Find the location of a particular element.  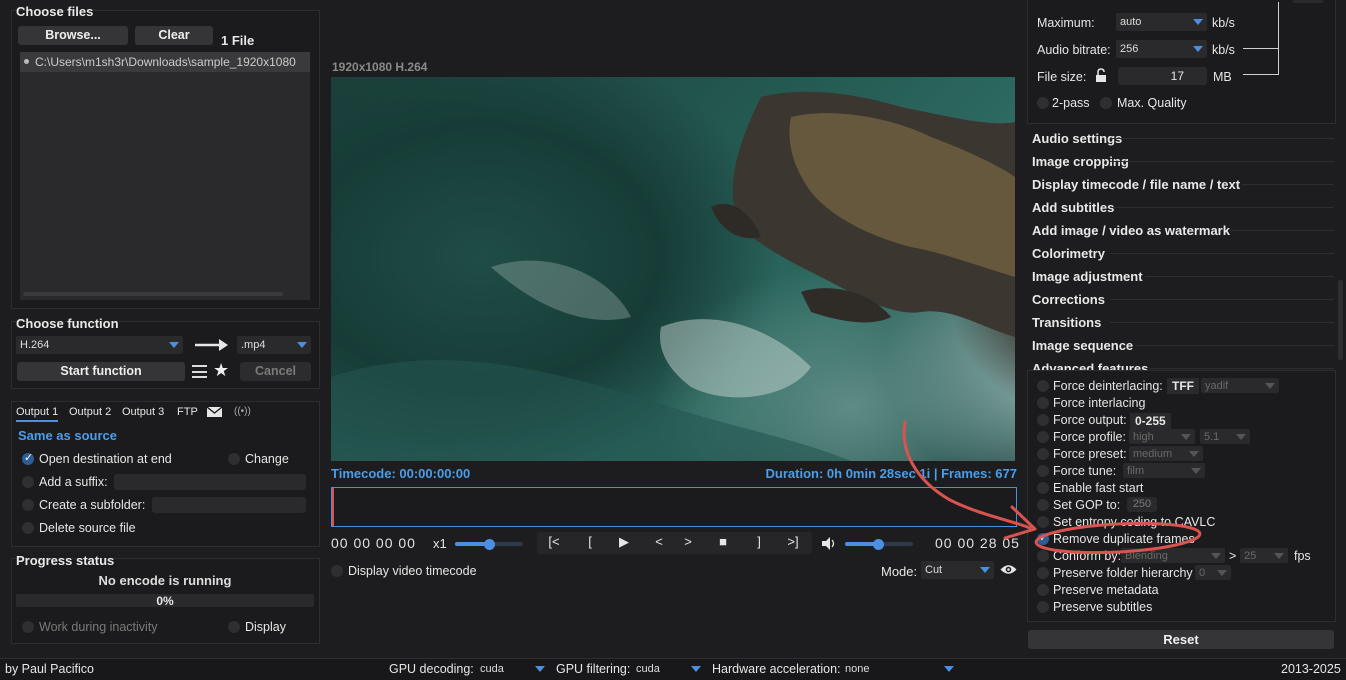

menu-icon is located at coordinates (199, 371).